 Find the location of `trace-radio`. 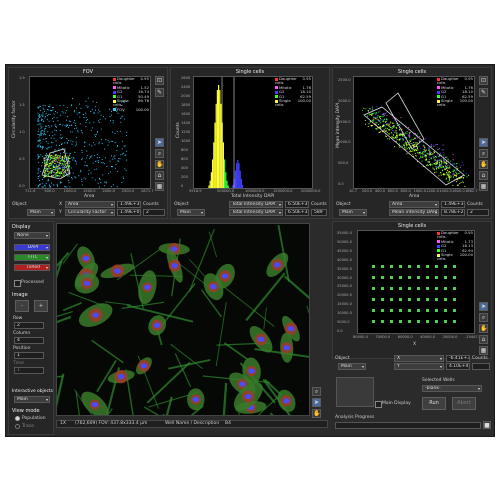

trace-radio is located at coordinates (17, 426).